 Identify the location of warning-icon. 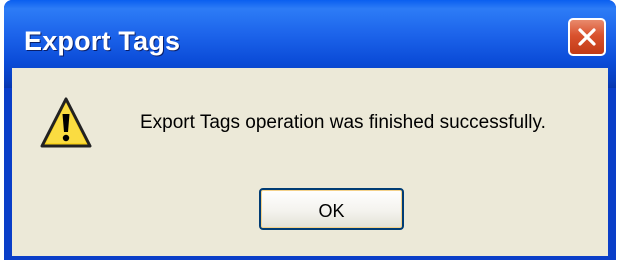
(66, 122).